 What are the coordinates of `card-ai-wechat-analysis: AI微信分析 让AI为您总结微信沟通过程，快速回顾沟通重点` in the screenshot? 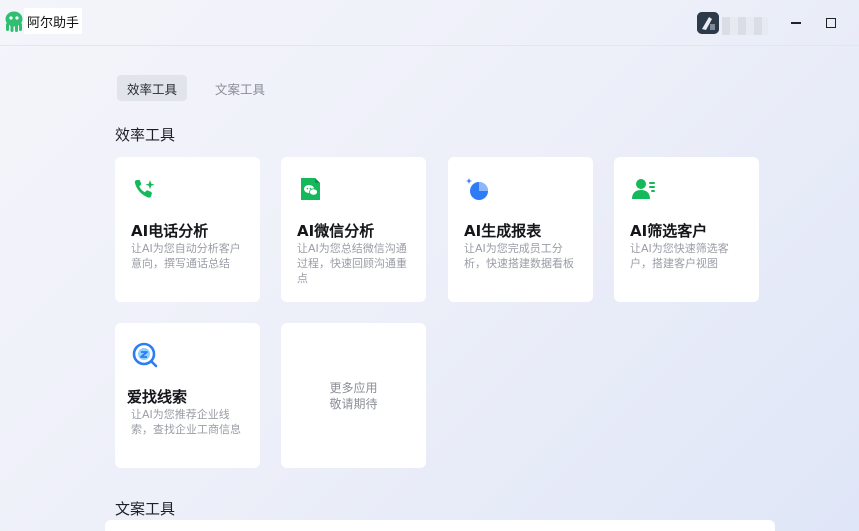 It's located at (353, 229).